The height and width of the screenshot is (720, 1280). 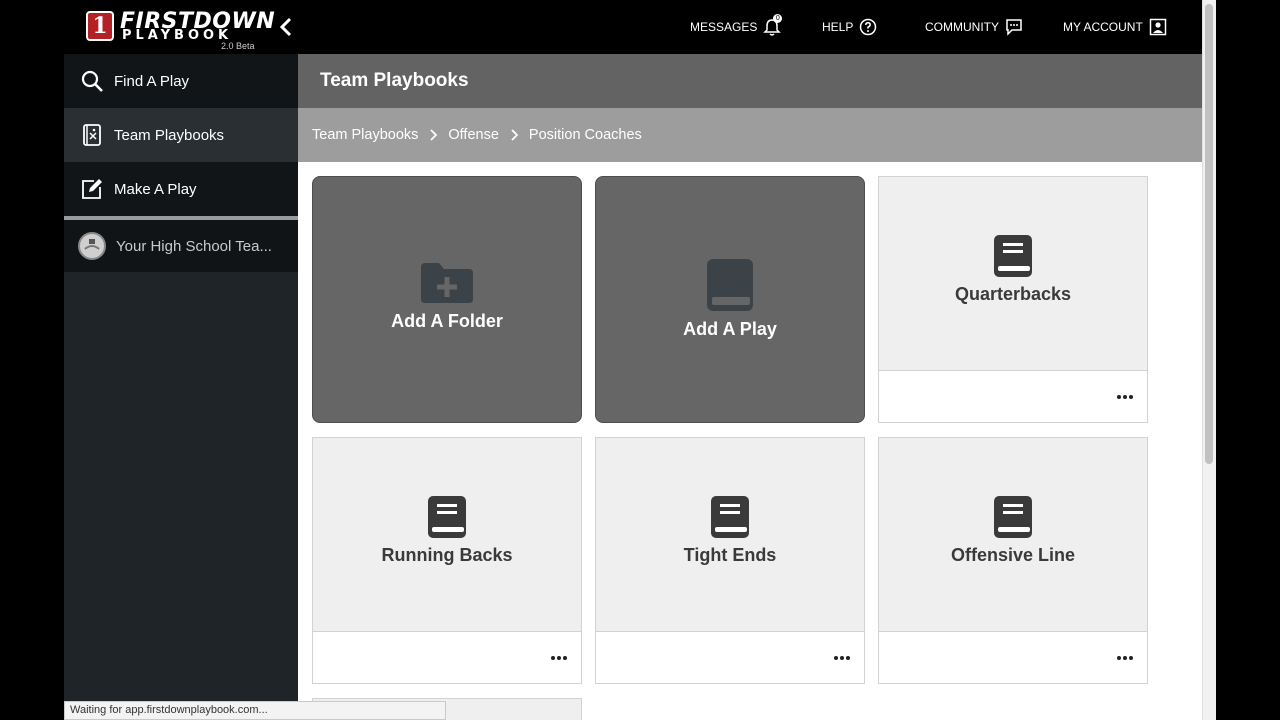 I want to click on folder-name: Offensive Line, so click(x=1013, y=555).